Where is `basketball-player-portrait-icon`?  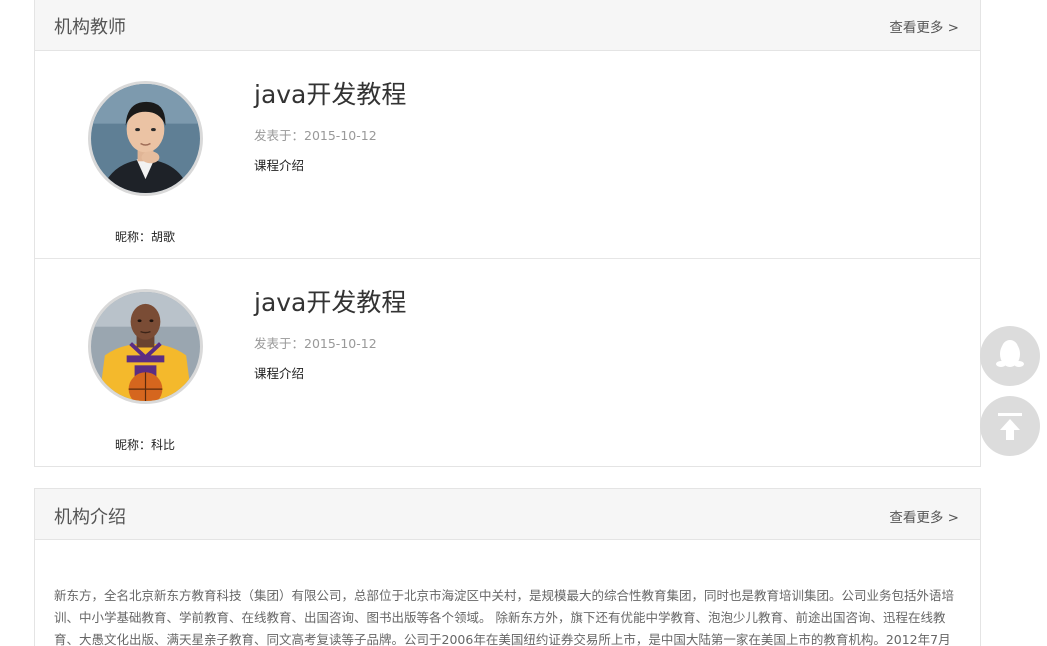
basketball-player-portrait-icon is located at coordinates (145, 346).